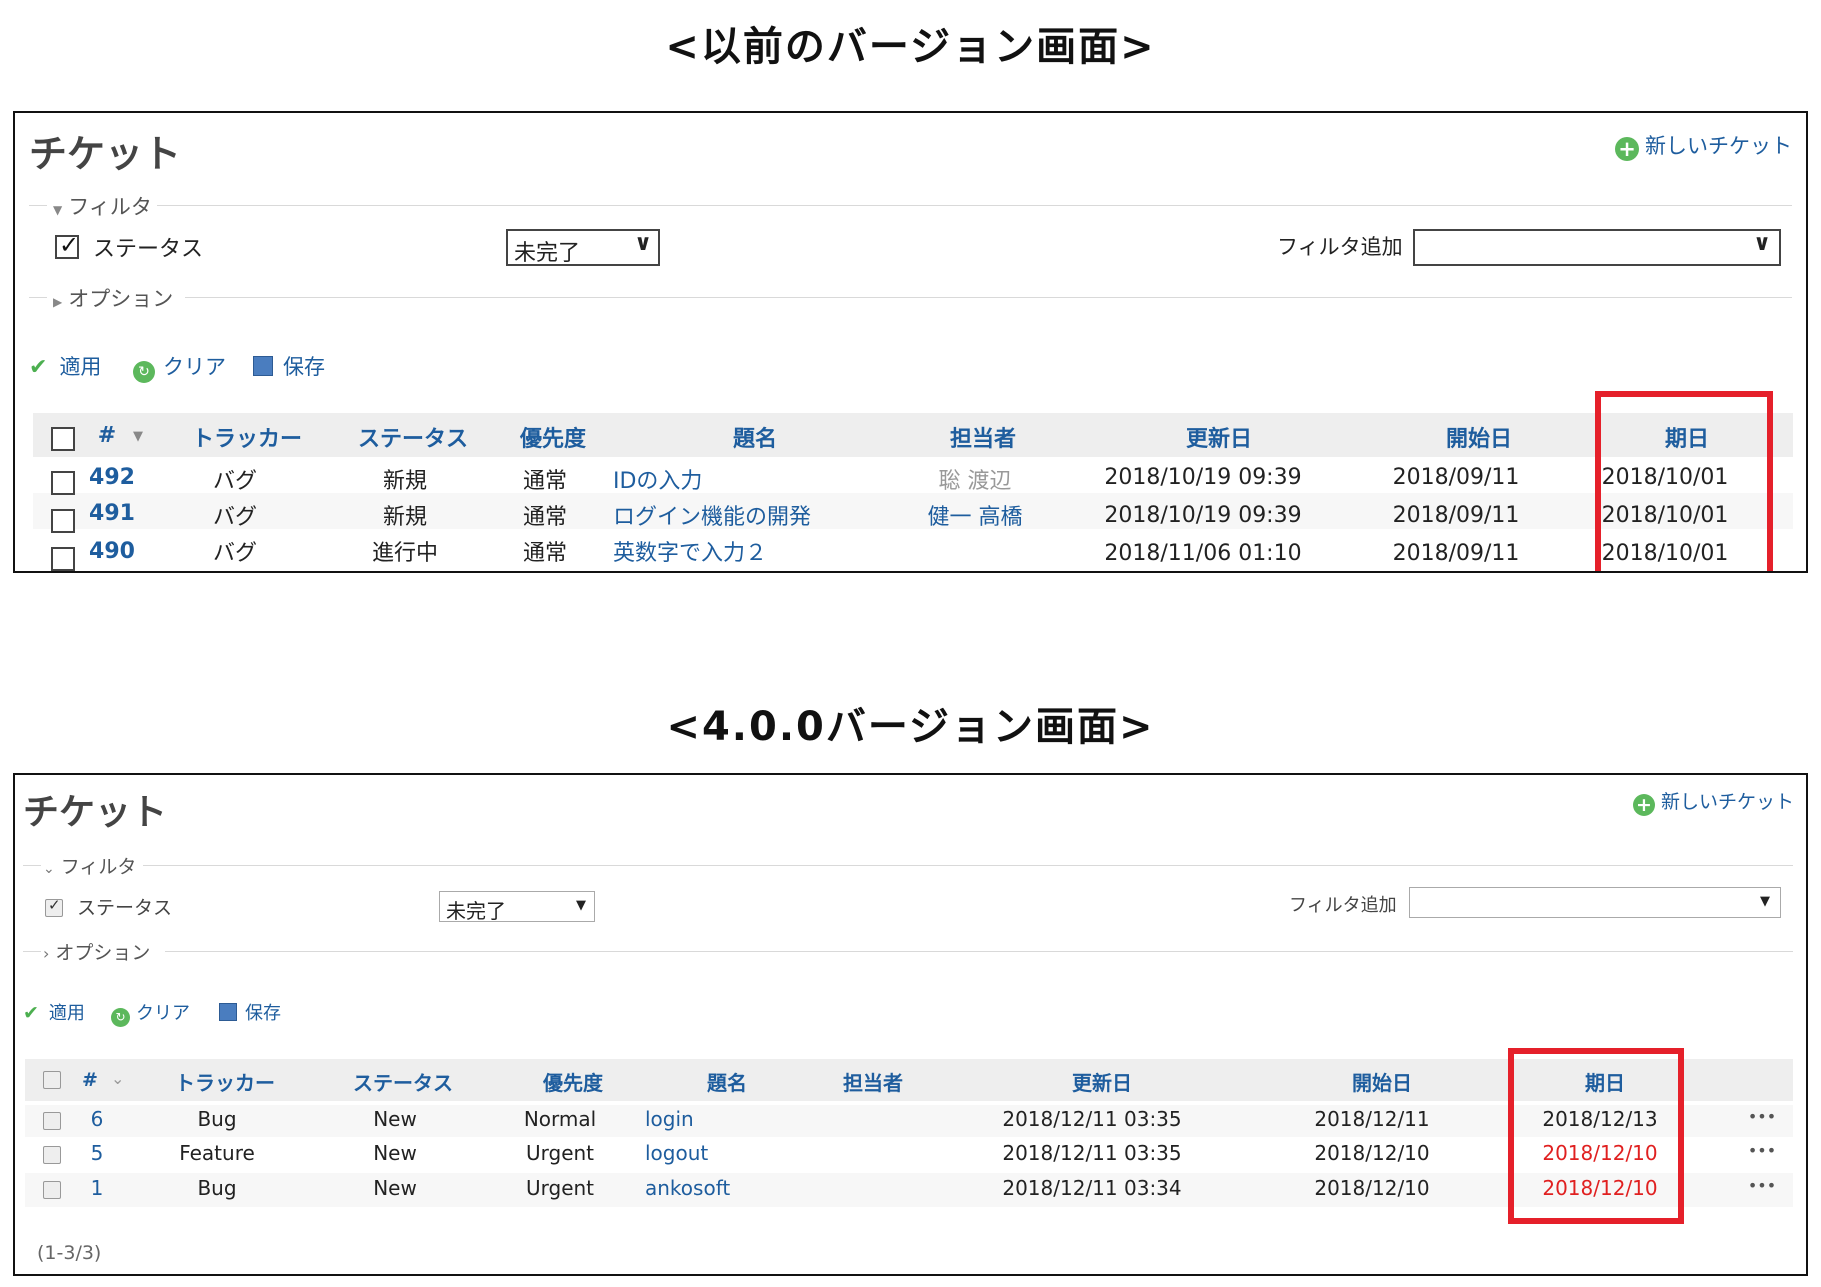 This screenshot has height=1287, width=1821. What do you see at coordinates (96, 951) in the screenshot?
I see `options-legend: › オプション` at bounding box center [96, 951].